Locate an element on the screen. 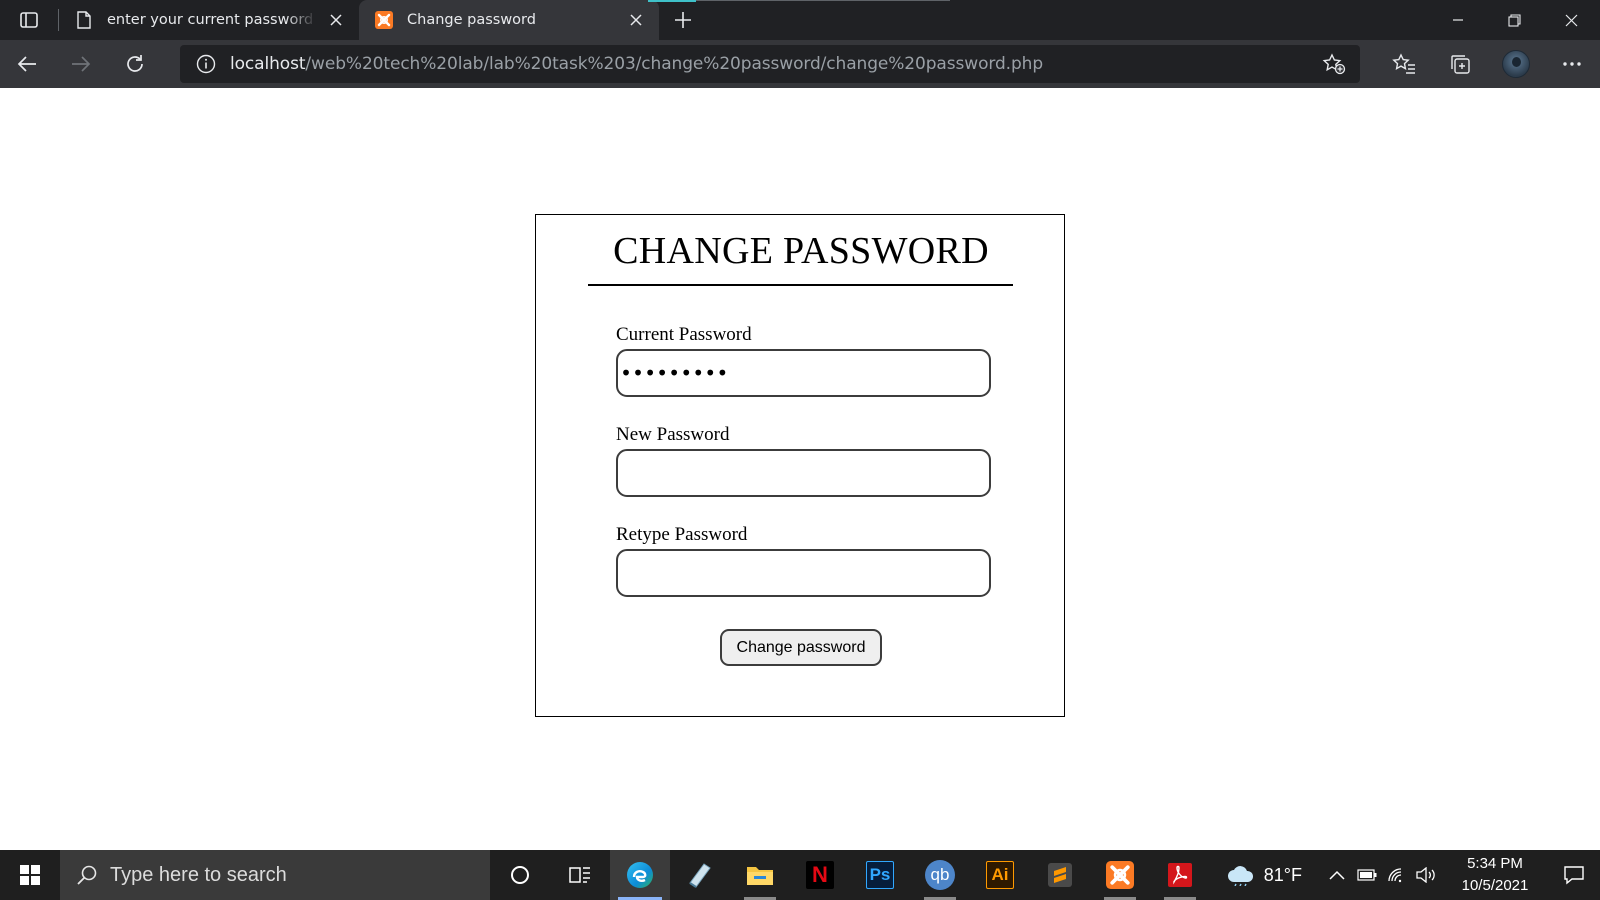  tab-actions-button is located at coordinates (29, 20).